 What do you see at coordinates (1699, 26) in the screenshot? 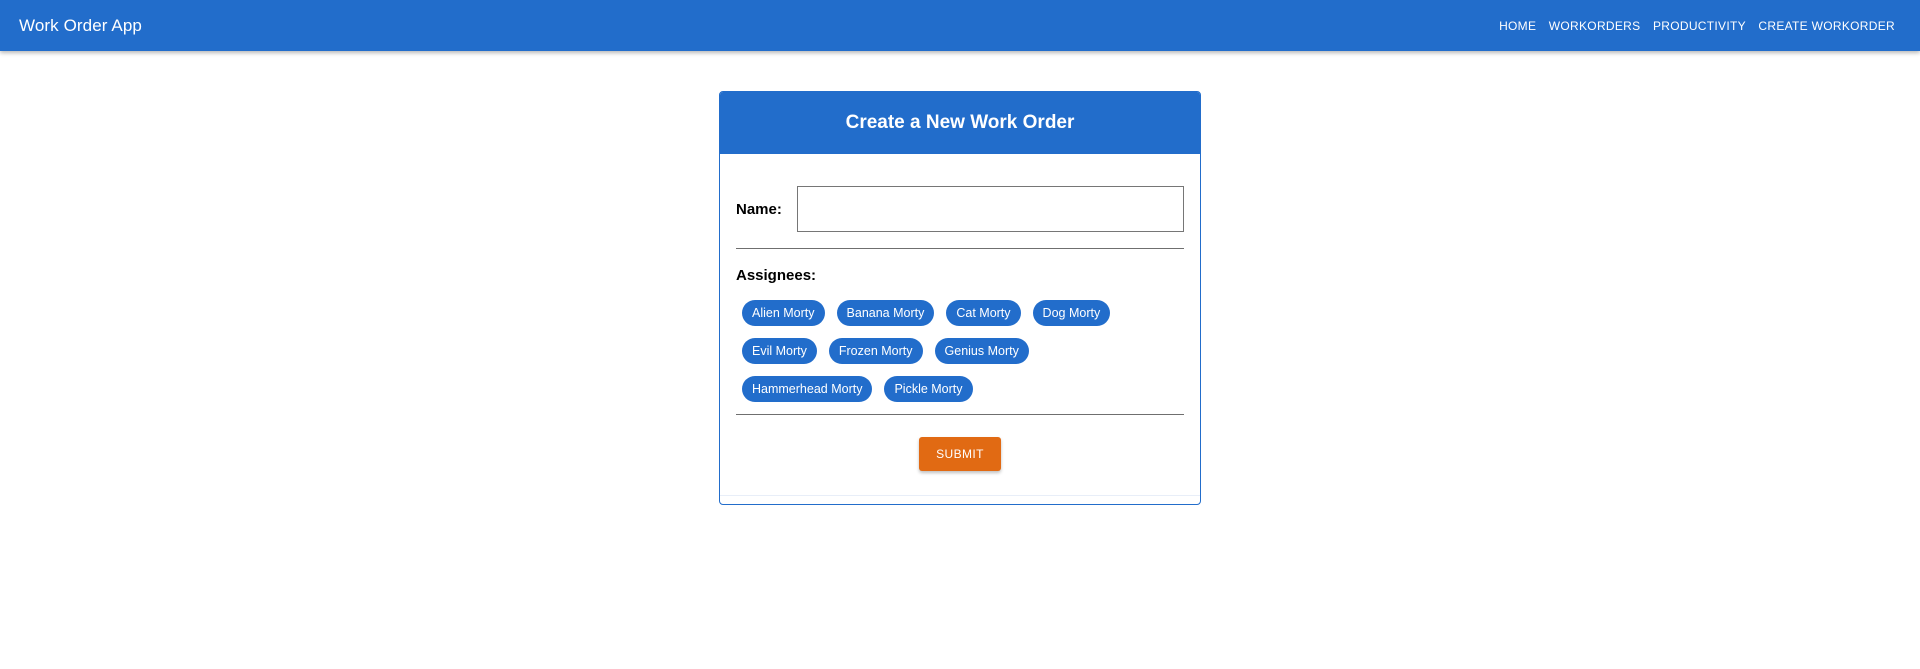
I see `nav-productivity-link: PRODUCTIVITY` at bounding box center [1699, 26].